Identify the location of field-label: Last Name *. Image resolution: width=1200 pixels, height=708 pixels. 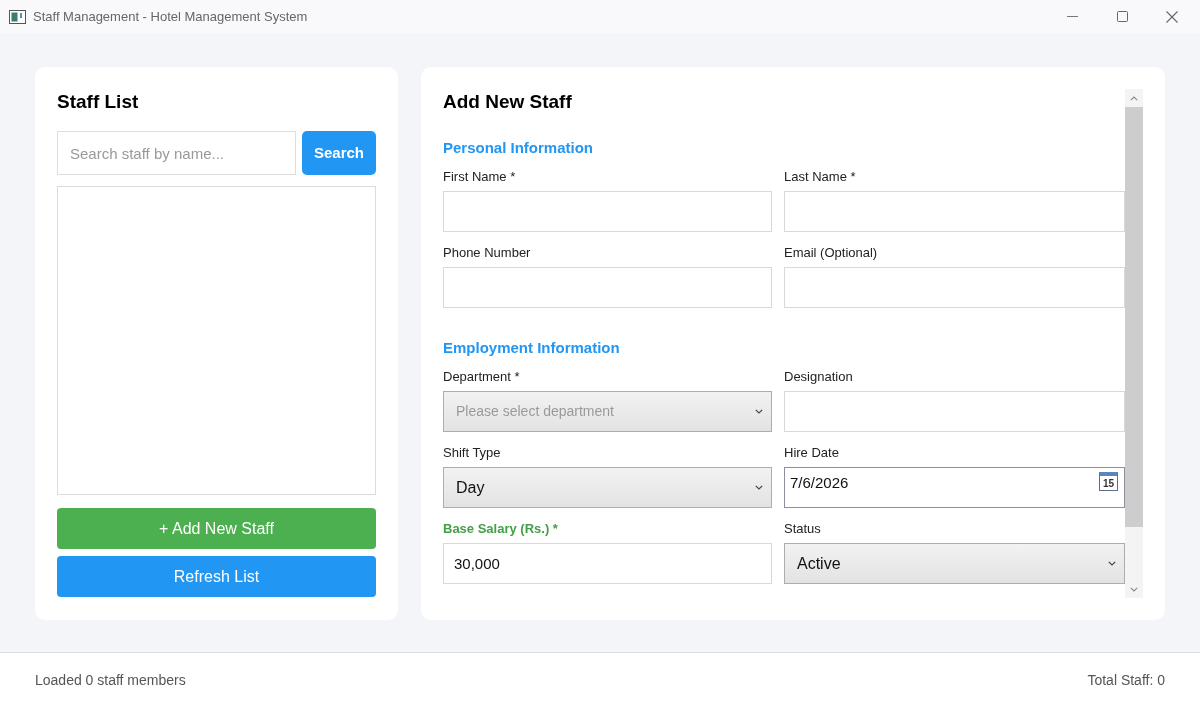
(820, 177).